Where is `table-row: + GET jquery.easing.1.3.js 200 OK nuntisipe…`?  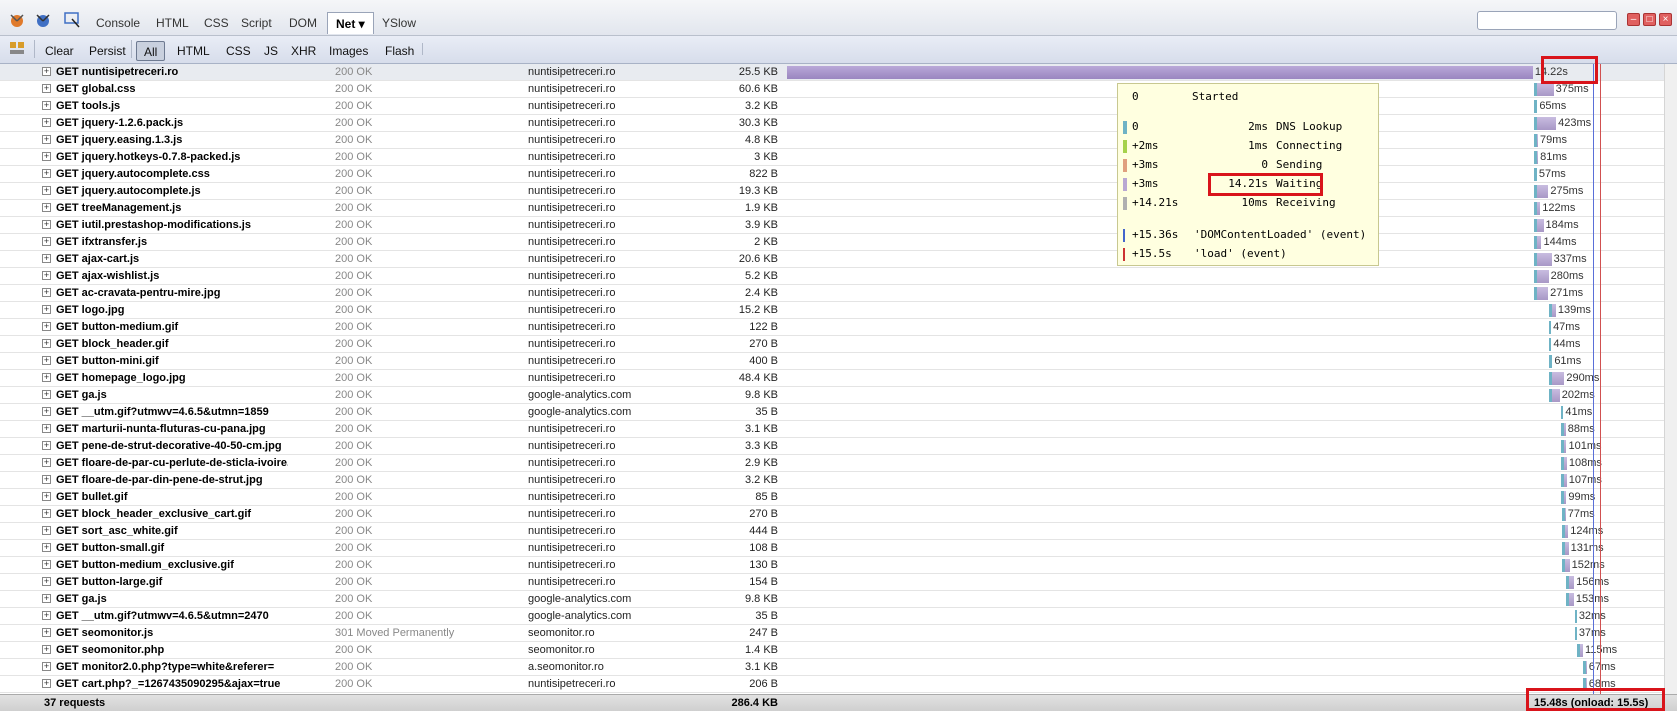 table-row: + GET jquery.easing.1.3.js 200 OK nuntisipe… is located at coordinates (832, 140).